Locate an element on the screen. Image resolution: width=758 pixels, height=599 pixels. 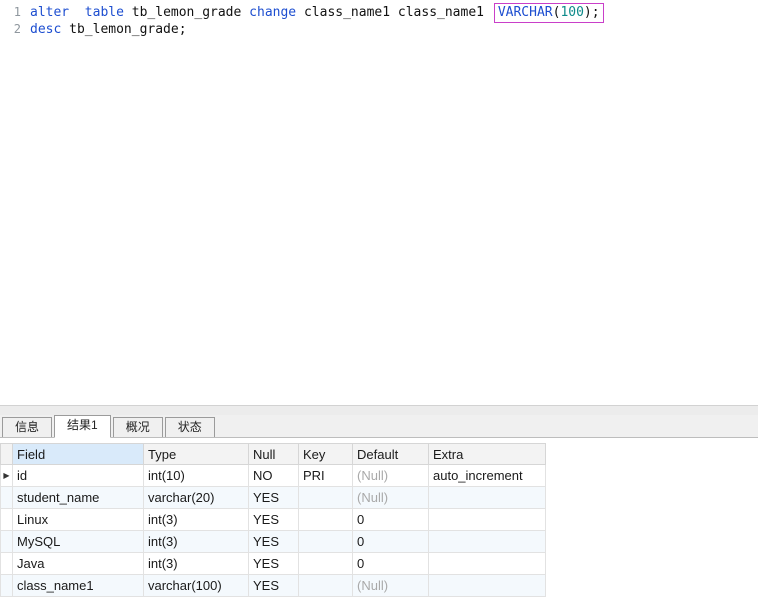
column-header-type: Type is located at coordinates (196, 454).